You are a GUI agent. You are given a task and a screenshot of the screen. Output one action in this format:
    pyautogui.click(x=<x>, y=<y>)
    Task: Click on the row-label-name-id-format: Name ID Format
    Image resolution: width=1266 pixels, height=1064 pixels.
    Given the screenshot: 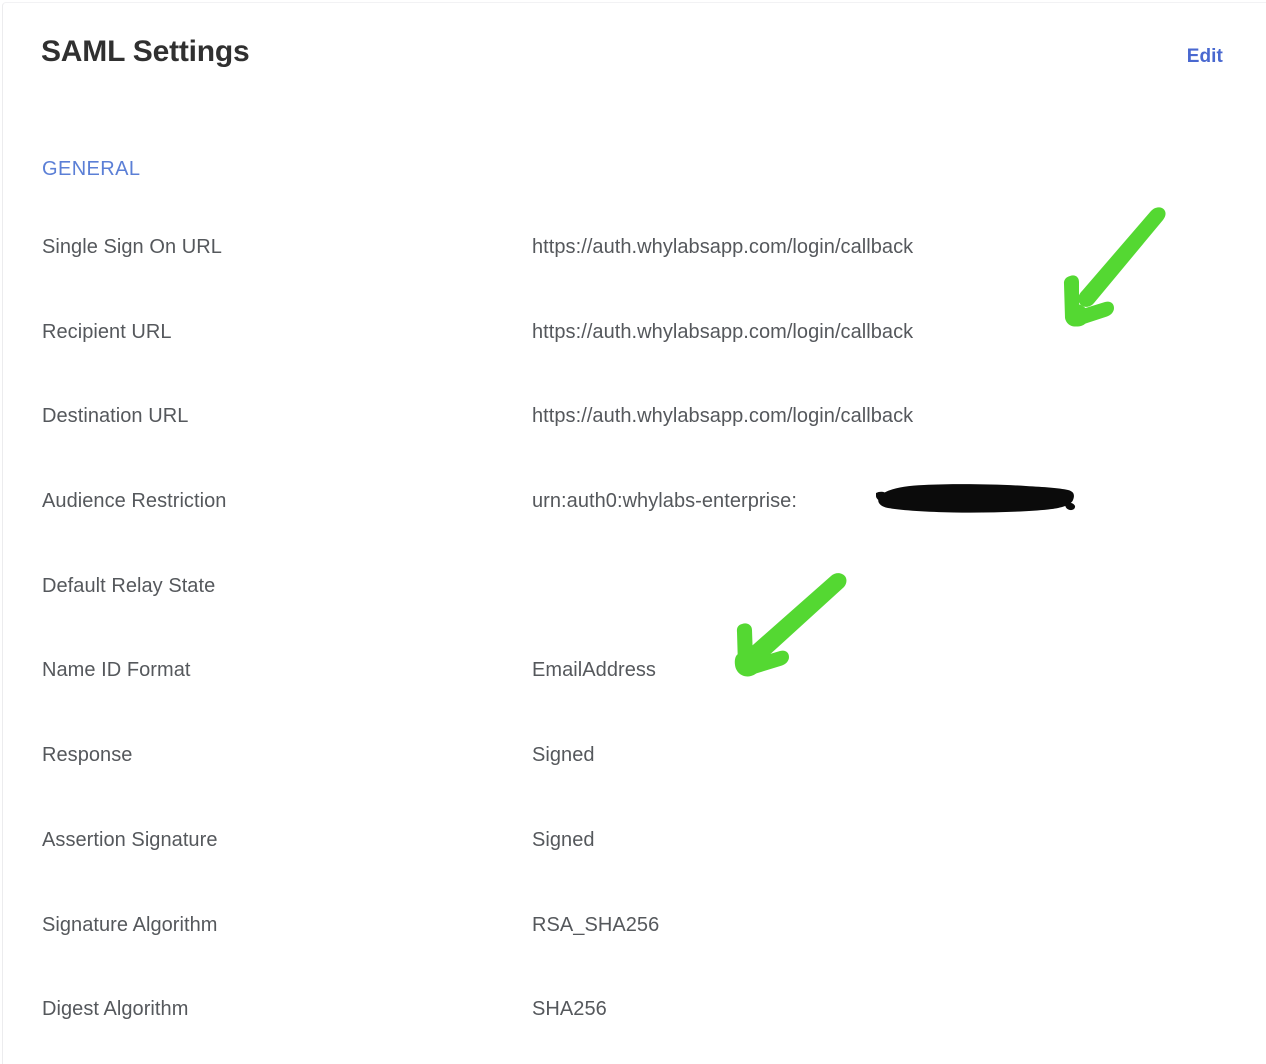 What is the action you would take?
    pyautogui.click(x=116, y=670)
    